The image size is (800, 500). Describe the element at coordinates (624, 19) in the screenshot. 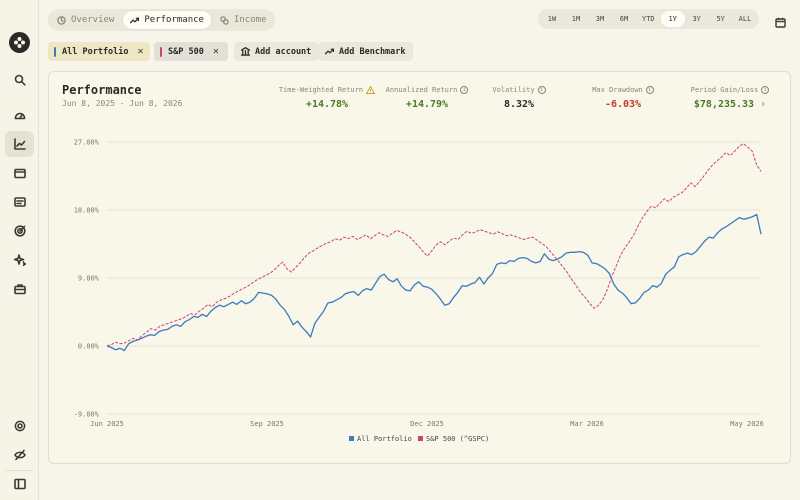

I see `period-6m: 6M` at that location.